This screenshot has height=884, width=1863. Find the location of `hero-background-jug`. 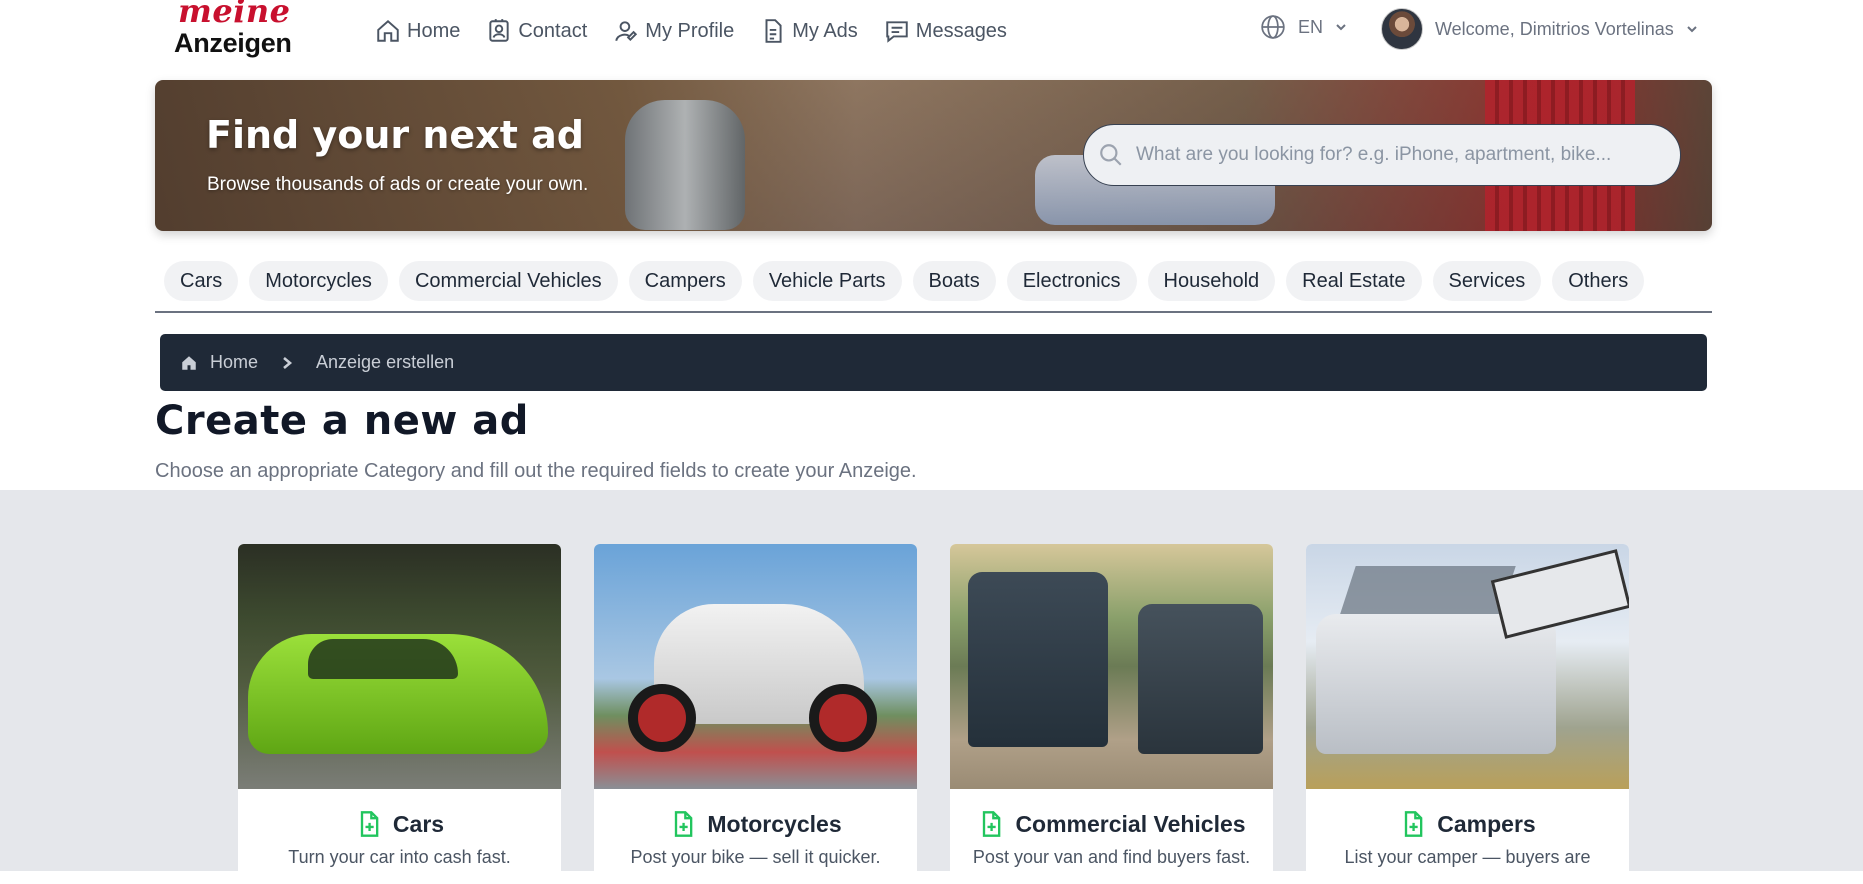

hero-background-jug is located at coordinates (685, 165).